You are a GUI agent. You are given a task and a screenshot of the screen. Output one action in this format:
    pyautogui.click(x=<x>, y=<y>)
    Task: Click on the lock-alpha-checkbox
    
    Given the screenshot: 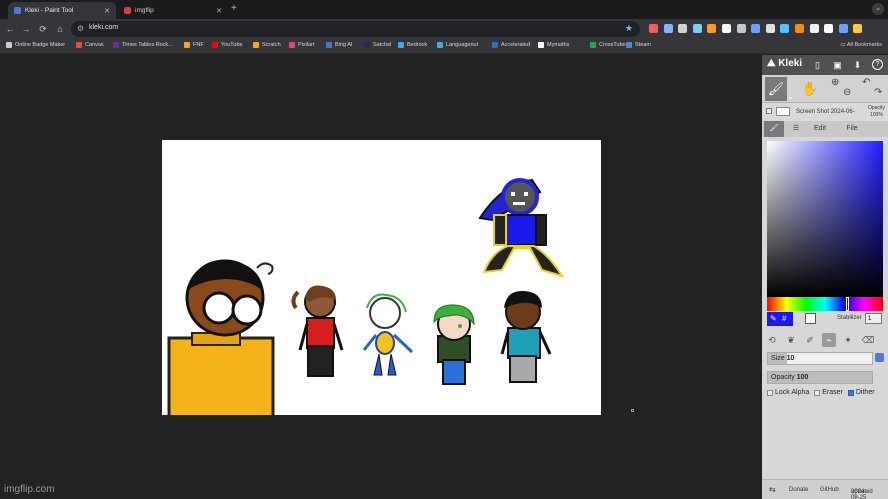 What is the action you would take?
    pyautogui.click(x=770, y=392)
    